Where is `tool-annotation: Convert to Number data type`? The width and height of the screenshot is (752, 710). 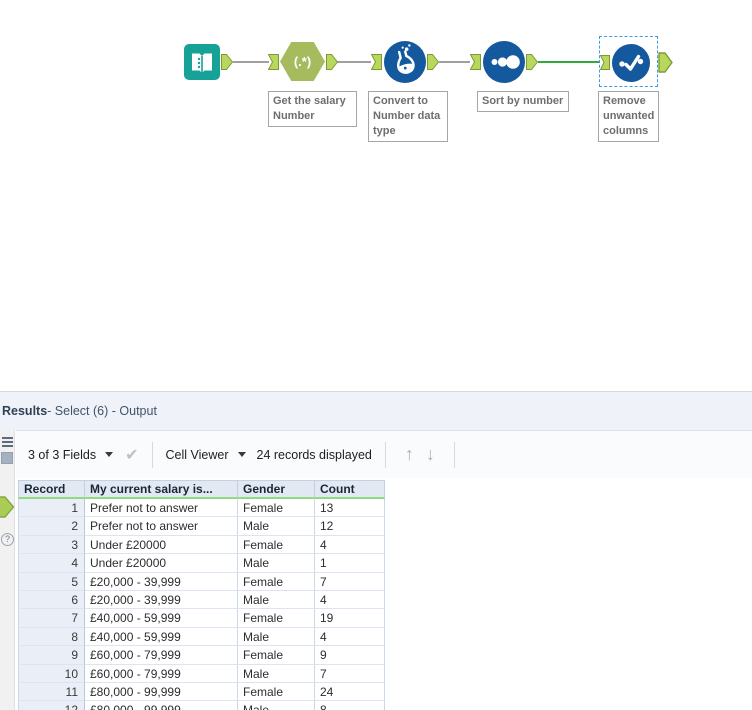 tool-annotation: Convert to Number data type is located at coordinates (408, 116).